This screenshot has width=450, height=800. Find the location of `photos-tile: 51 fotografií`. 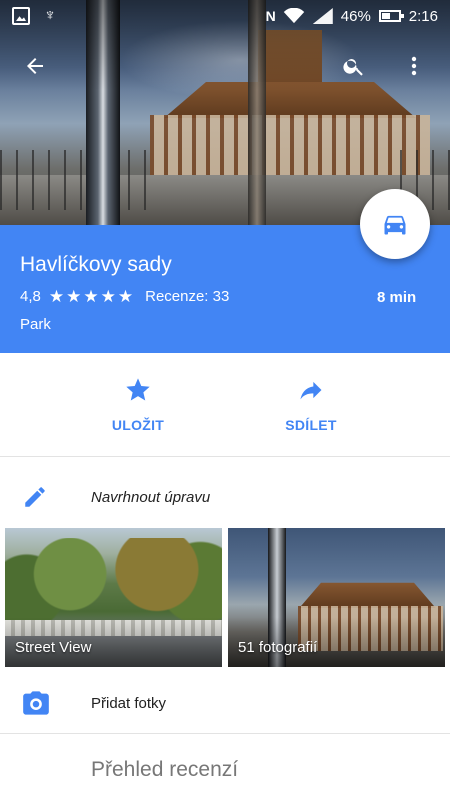

photos-tile: 51 fotografií is located at coordinates (336, 597).